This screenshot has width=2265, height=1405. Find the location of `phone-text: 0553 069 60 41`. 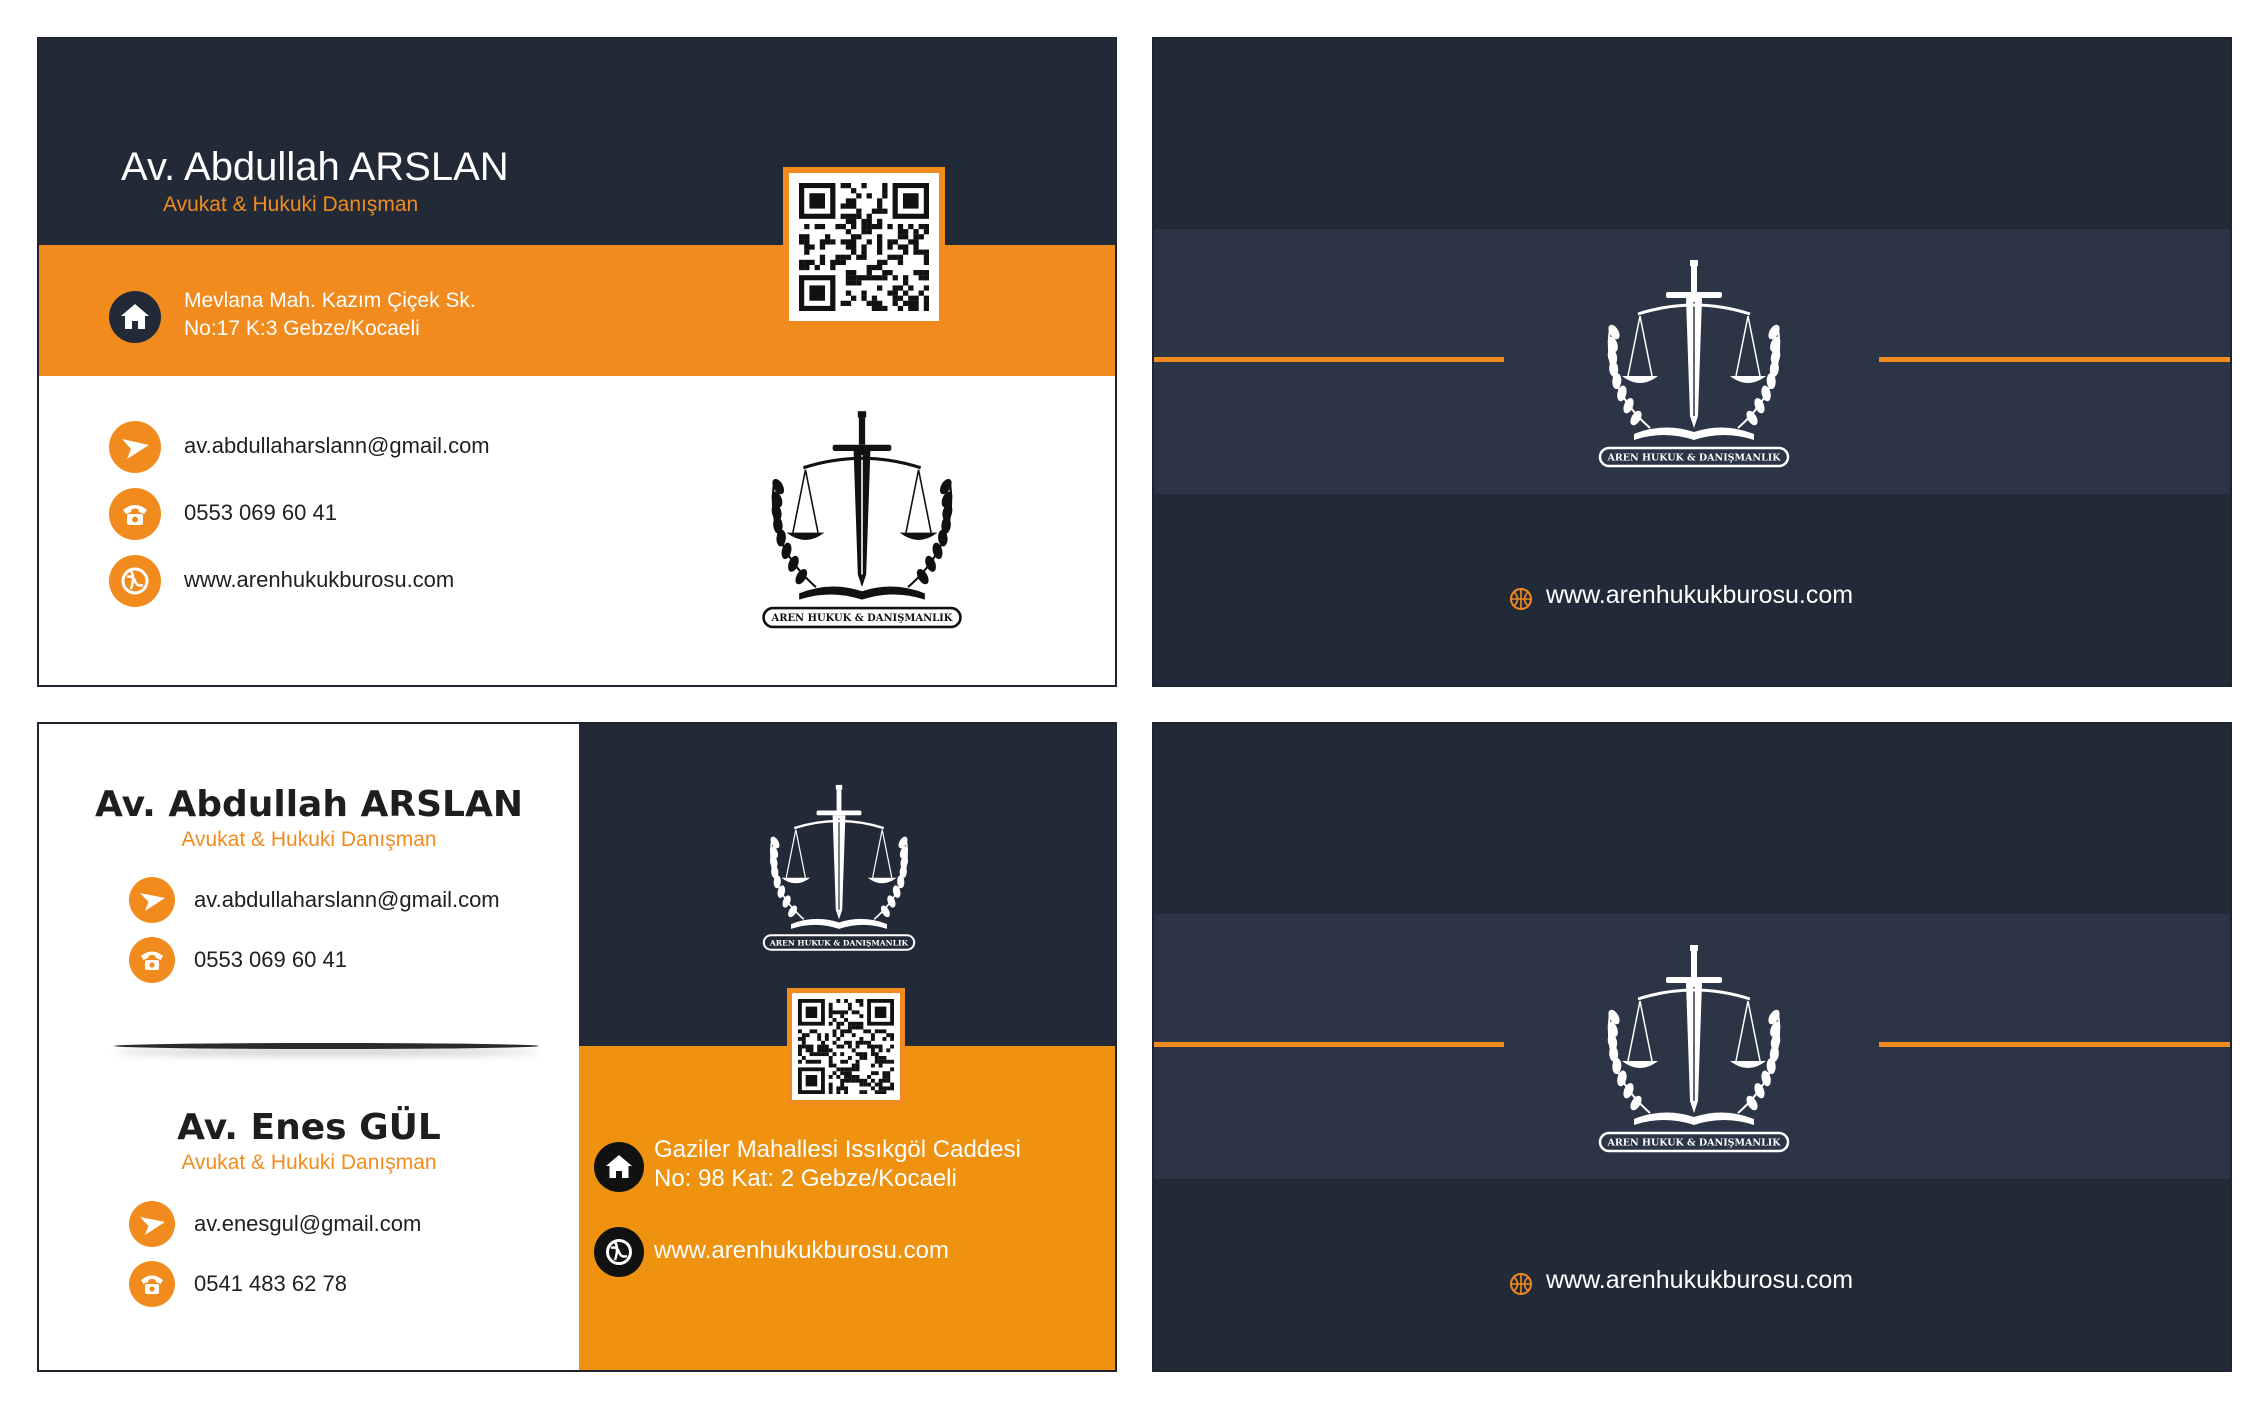

phone-text: 0553 069 60 41 is located at coordinates (260, 512).